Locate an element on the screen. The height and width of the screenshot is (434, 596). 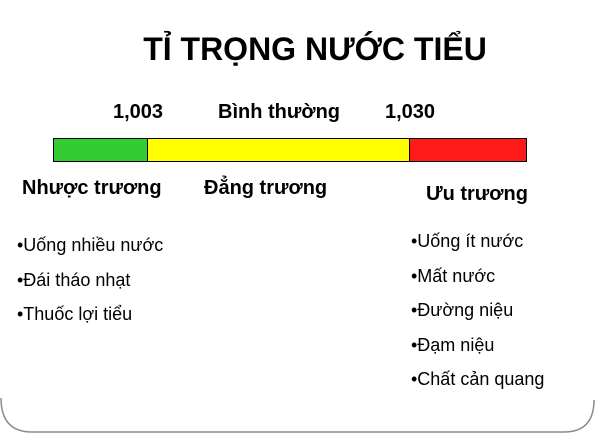
list-item: •Đạm niệu is located at coordinates (453, 344).